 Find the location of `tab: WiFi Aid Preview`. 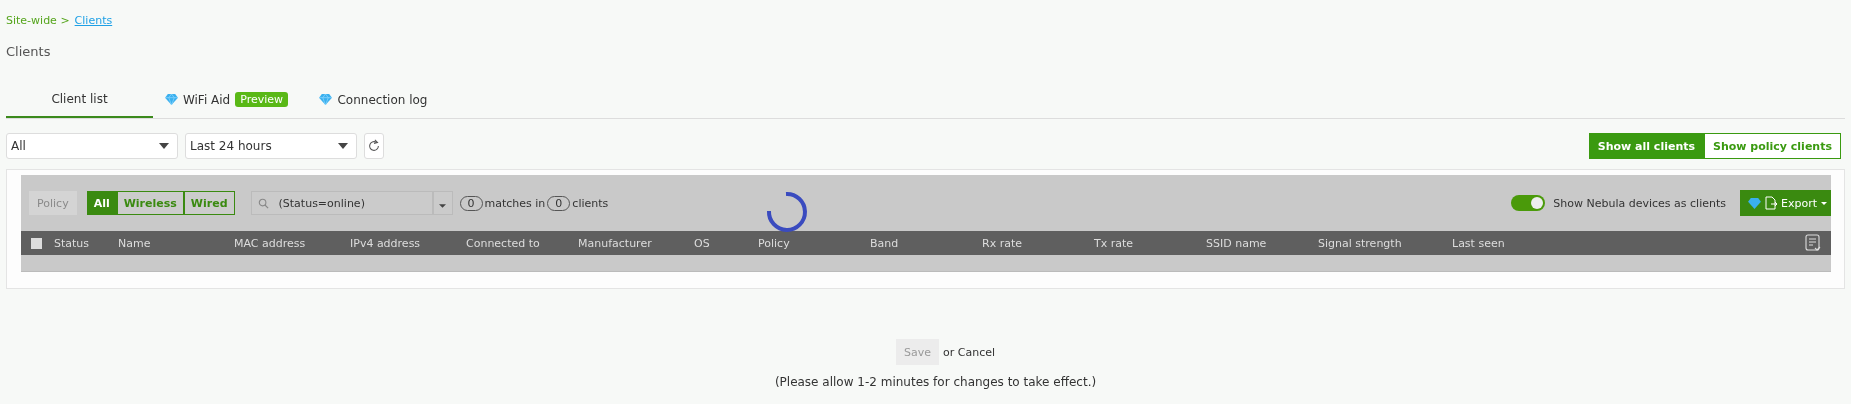

tab: WiFi Aid Preview is located at coordinates (226, 99).